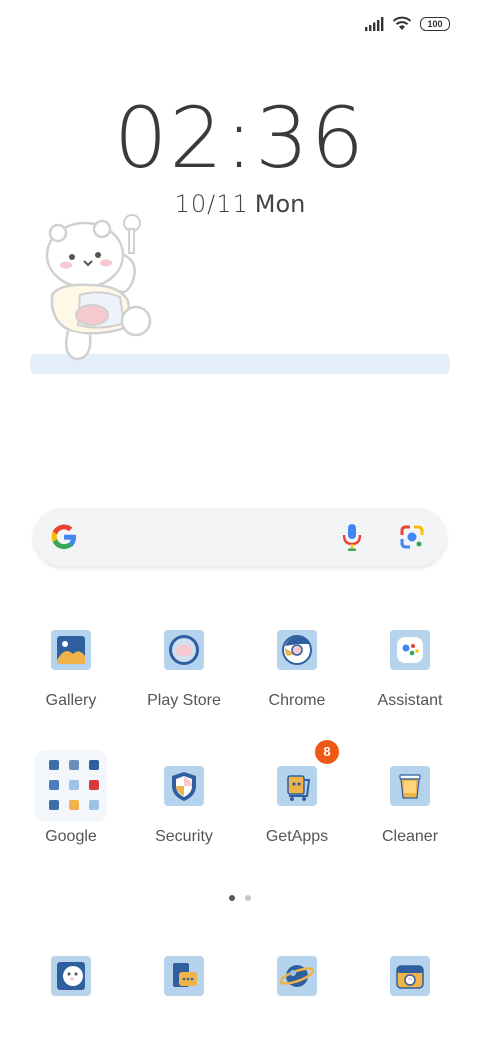 Image resolution: width=480 pixels, height=1040 pixels. What do you see at coordinates (297, 650) in the screenshot?
I see `chrome-icon` at bounding box center [297, 650].